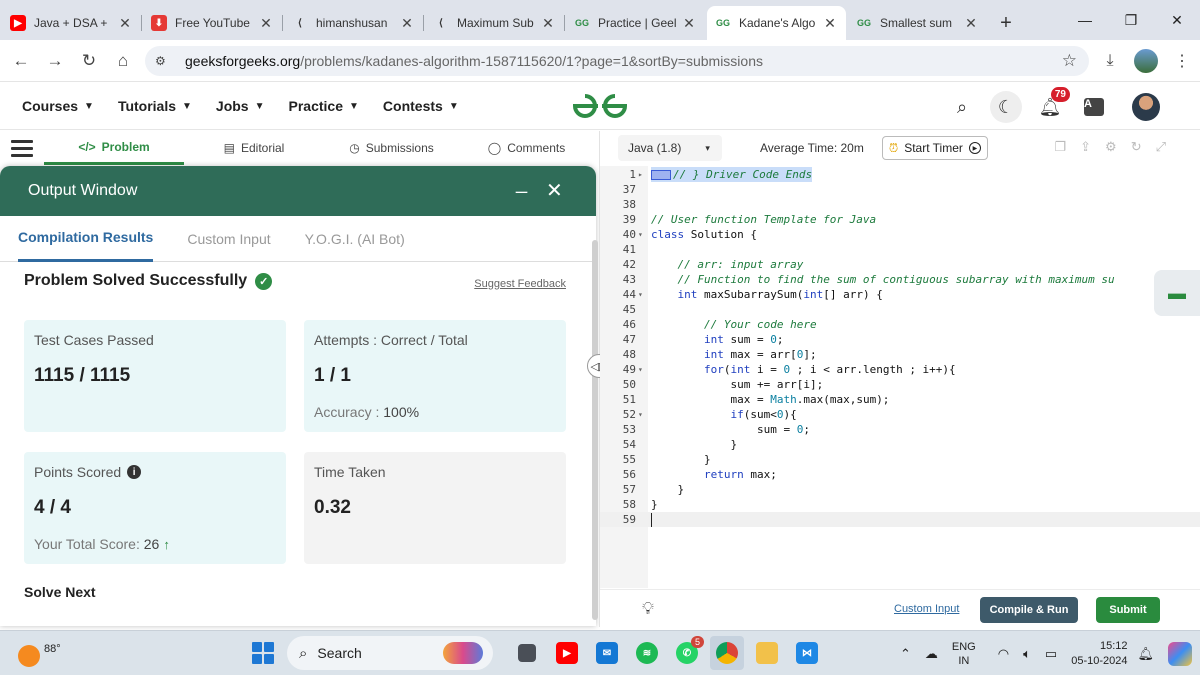  Describe the element at coordinates (1094, 107) in the screenshot. I see `translate-icon: A` at that location.